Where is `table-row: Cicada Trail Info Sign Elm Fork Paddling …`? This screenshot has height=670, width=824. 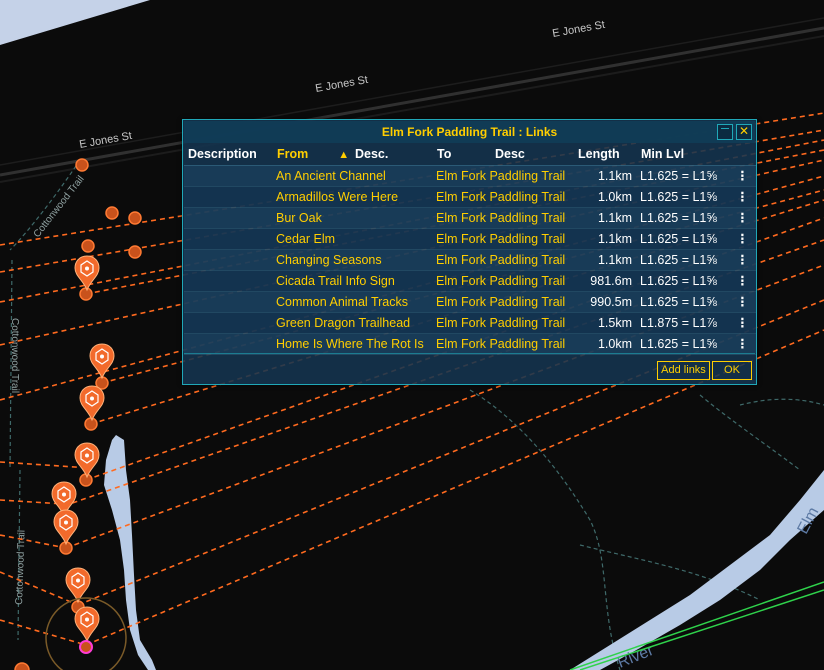
table-row: Cicada Trail Info Sign Elm Fork Paddling … is located at coordinates (470, 281).